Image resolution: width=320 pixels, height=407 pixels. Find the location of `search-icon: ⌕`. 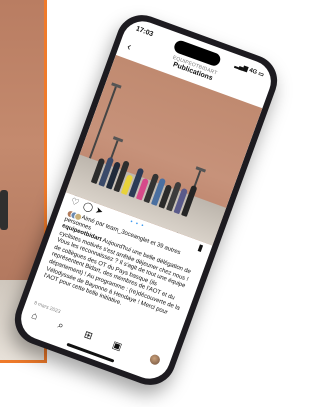

search-icon: ⌕ is located at coordinates (60, 326).